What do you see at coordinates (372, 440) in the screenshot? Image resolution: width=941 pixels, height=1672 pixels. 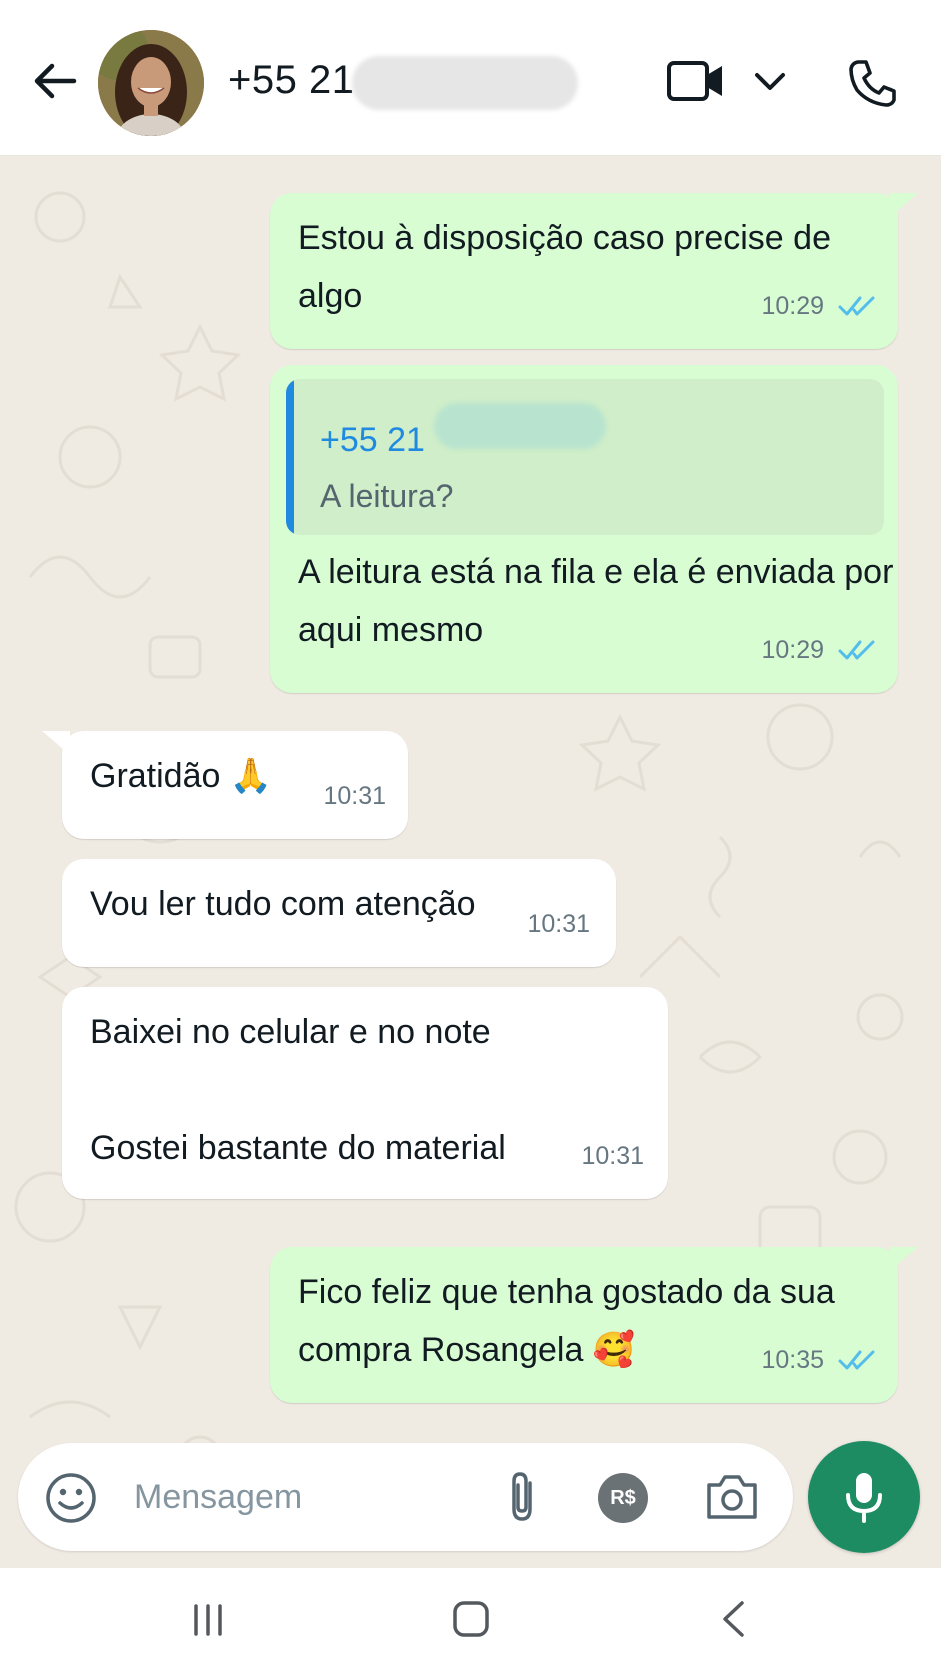 I see `quote-author: +55 21` at bounding box center [372, 440].